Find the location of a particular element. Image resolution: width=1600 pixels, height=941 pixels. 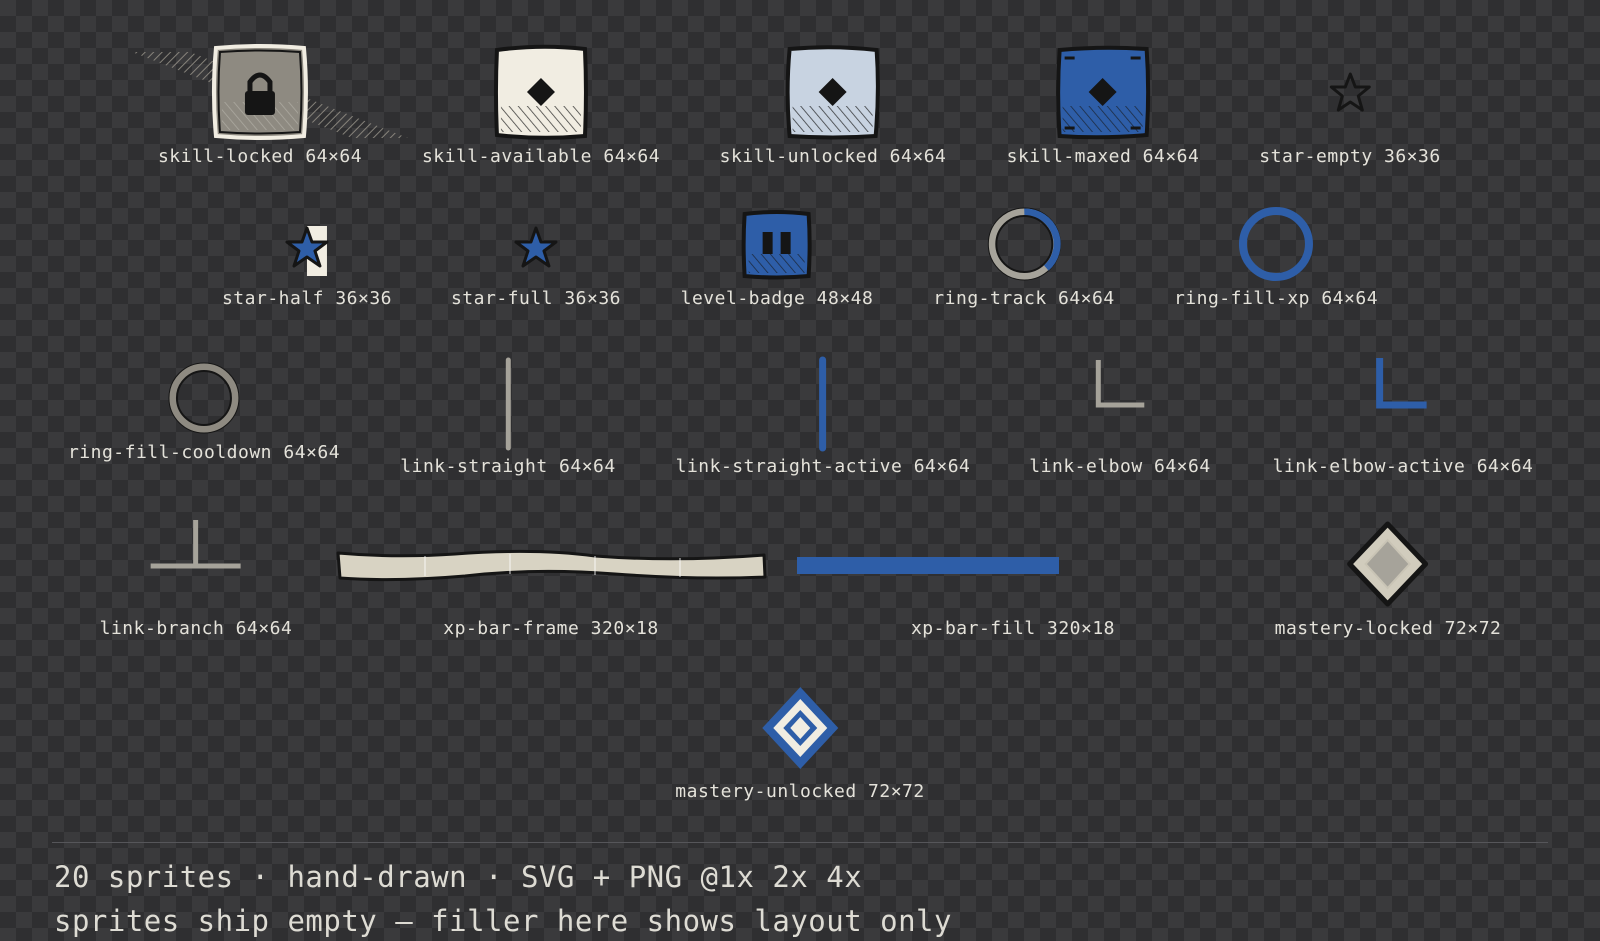

sprite-link-elbow-active: link-elbow-active 64×64 is located at coordinates (1403, 417).